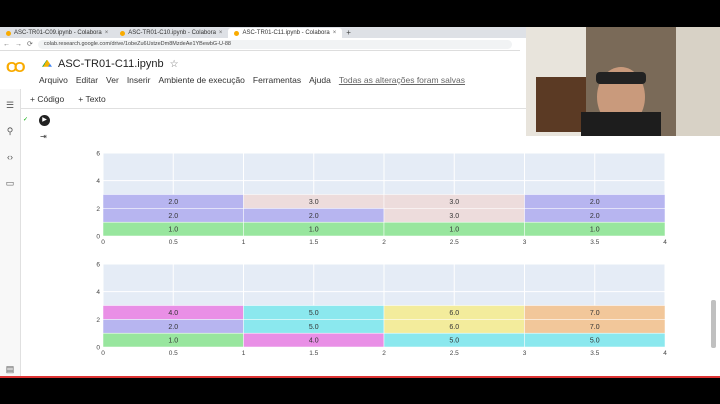 This screenshot has height=404, width=720. I want to click on run-cell-button: ▶, so click(44, 120).